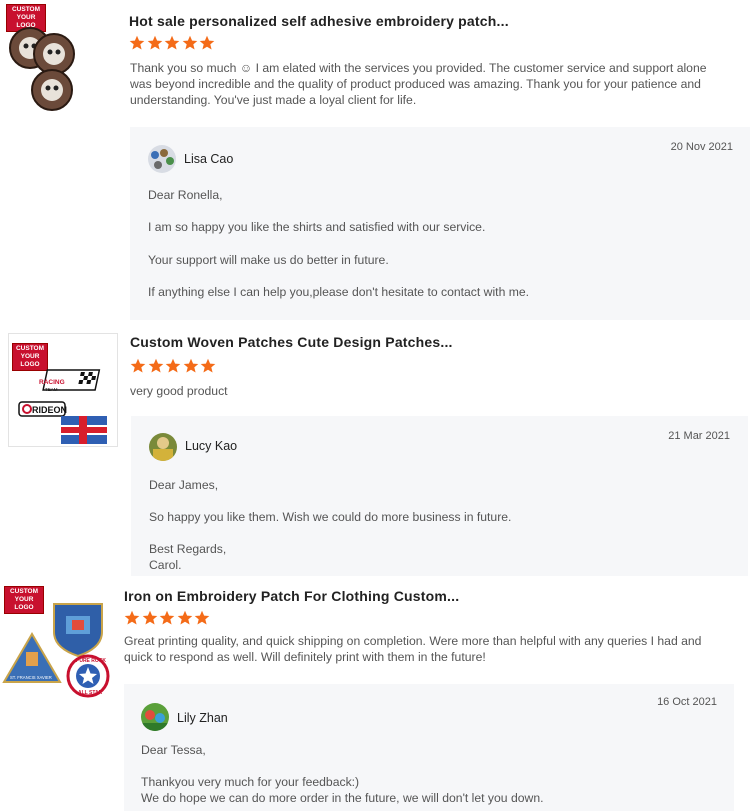  I want to click on reply-line: Thankyou very much for your feedback:), so click(250, 782).